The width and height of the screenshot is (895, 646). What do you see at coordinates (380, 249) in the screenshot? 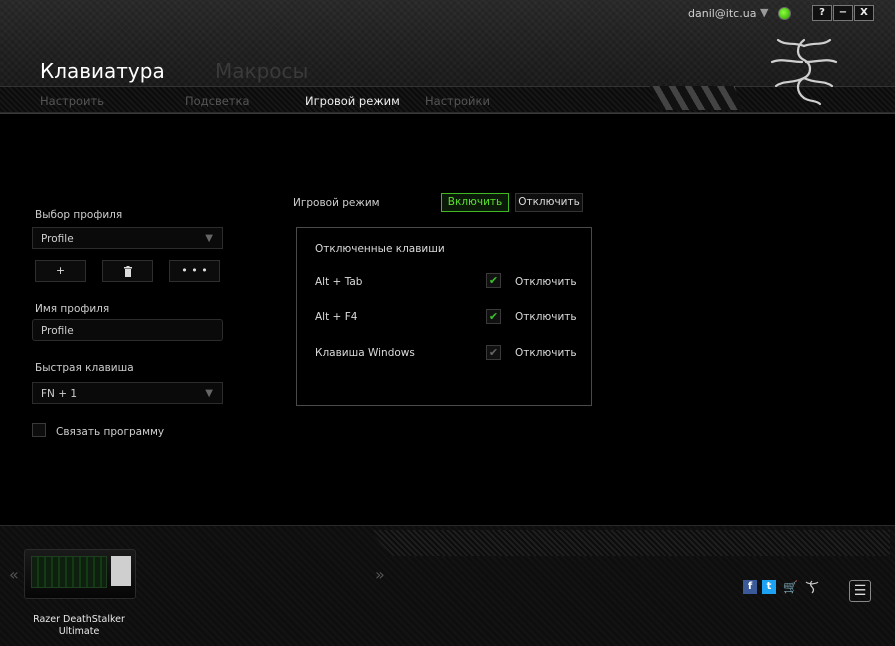
I see `disabled-keys-title: Отключенные клавиши` at bounding box center [380, 249].